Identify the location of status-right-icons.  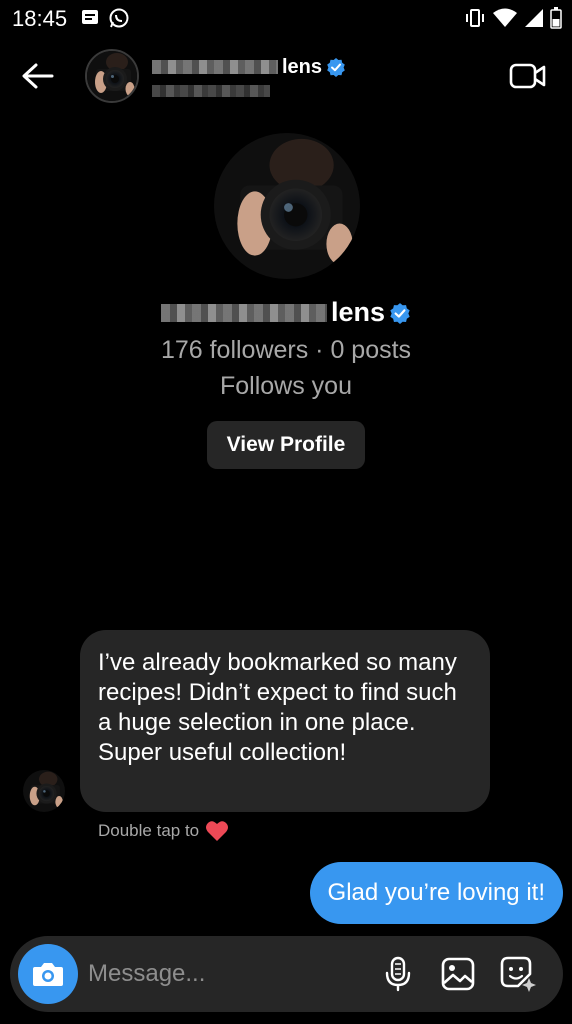
(513, 20).